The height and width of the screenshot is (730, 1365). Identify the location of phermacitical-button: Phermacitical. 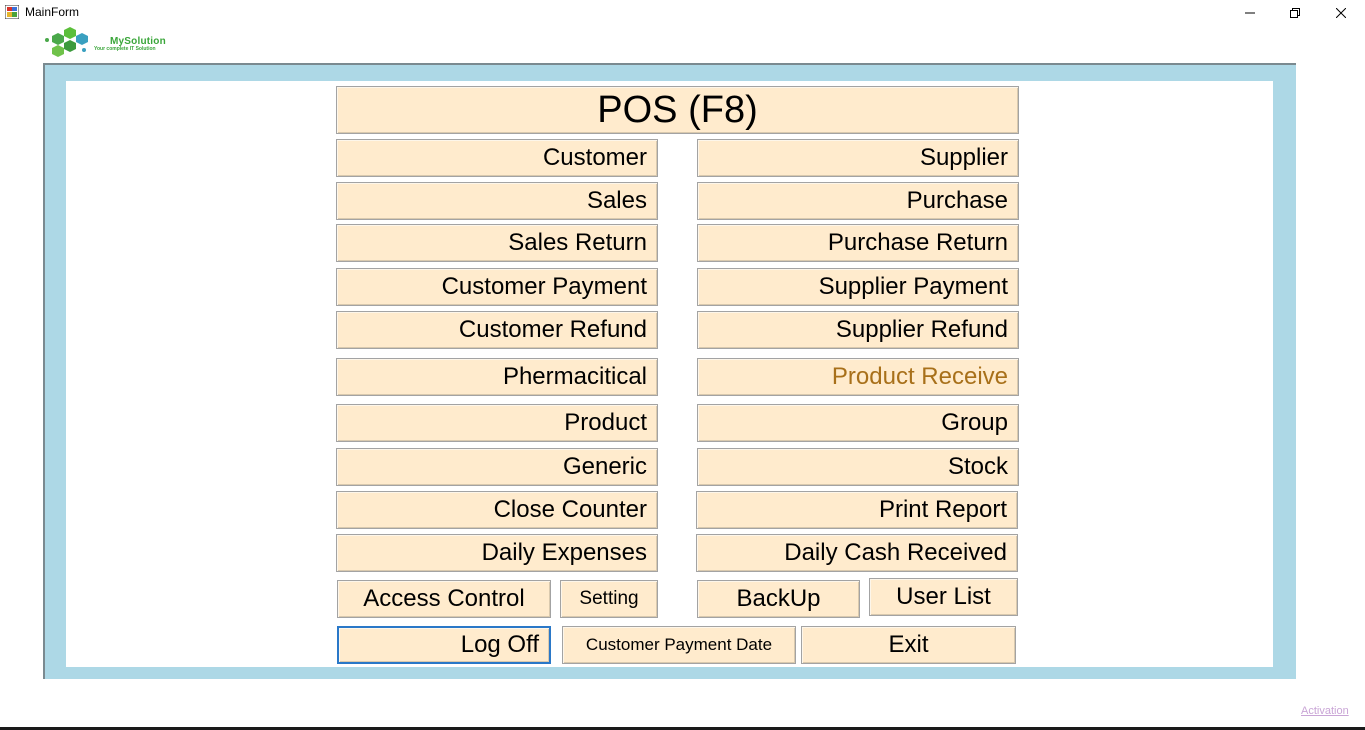
(497, 377).